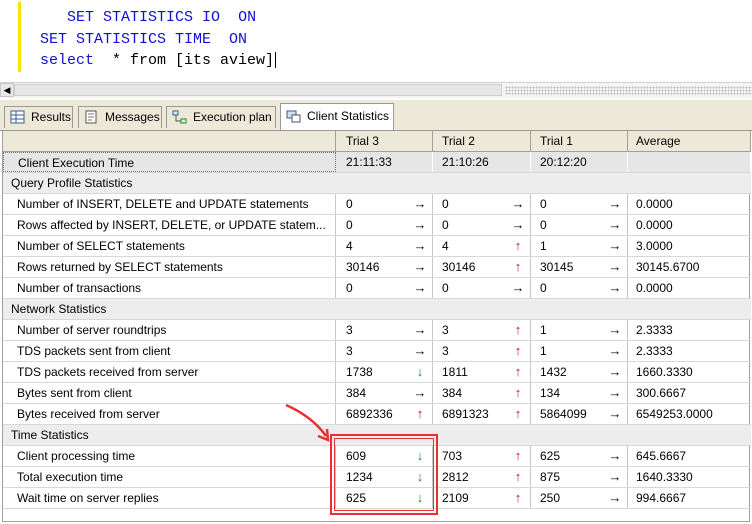 The height and width of the screenshot is (524, 752). Describe the element at coordinates (76, 456) in the screenshot. I see `cell-text: Client processing time` at that location.